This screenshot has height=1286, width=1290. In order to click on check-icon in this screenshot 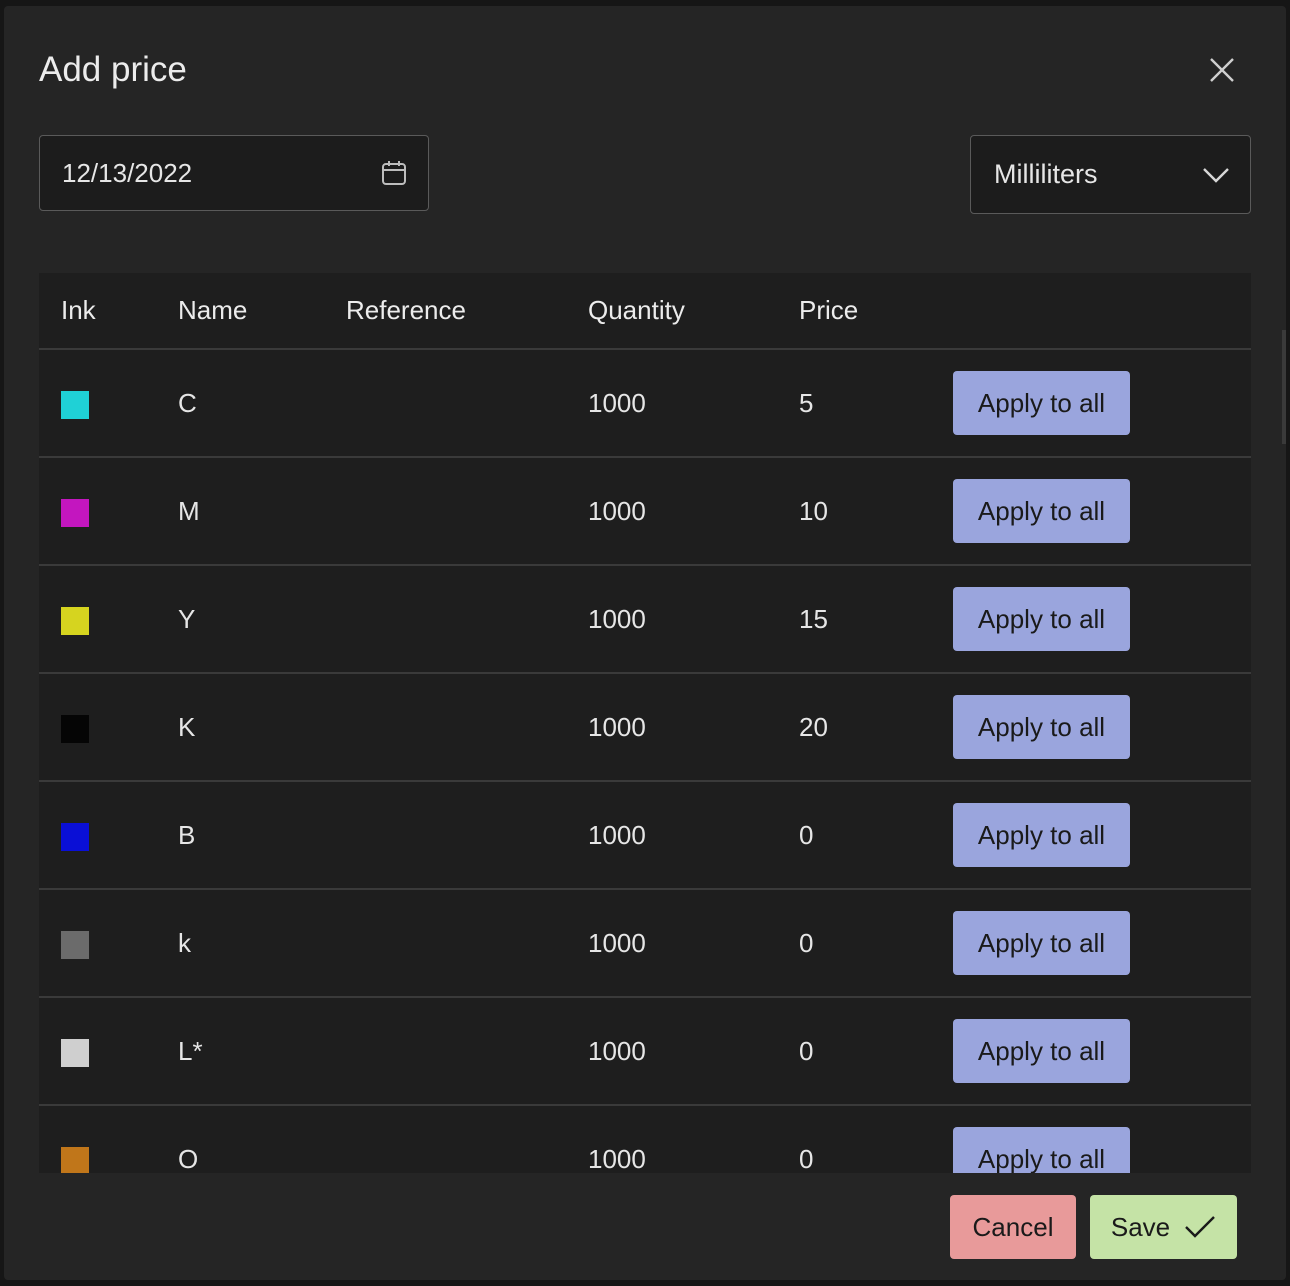, I will do `click(1200, 1227)`.